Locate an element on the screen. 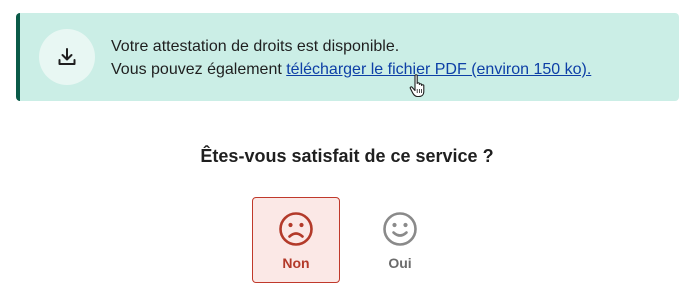 The width and height of the screenshot is (694, 294). answer-no-label: Non is located at coordinates (296, 263).